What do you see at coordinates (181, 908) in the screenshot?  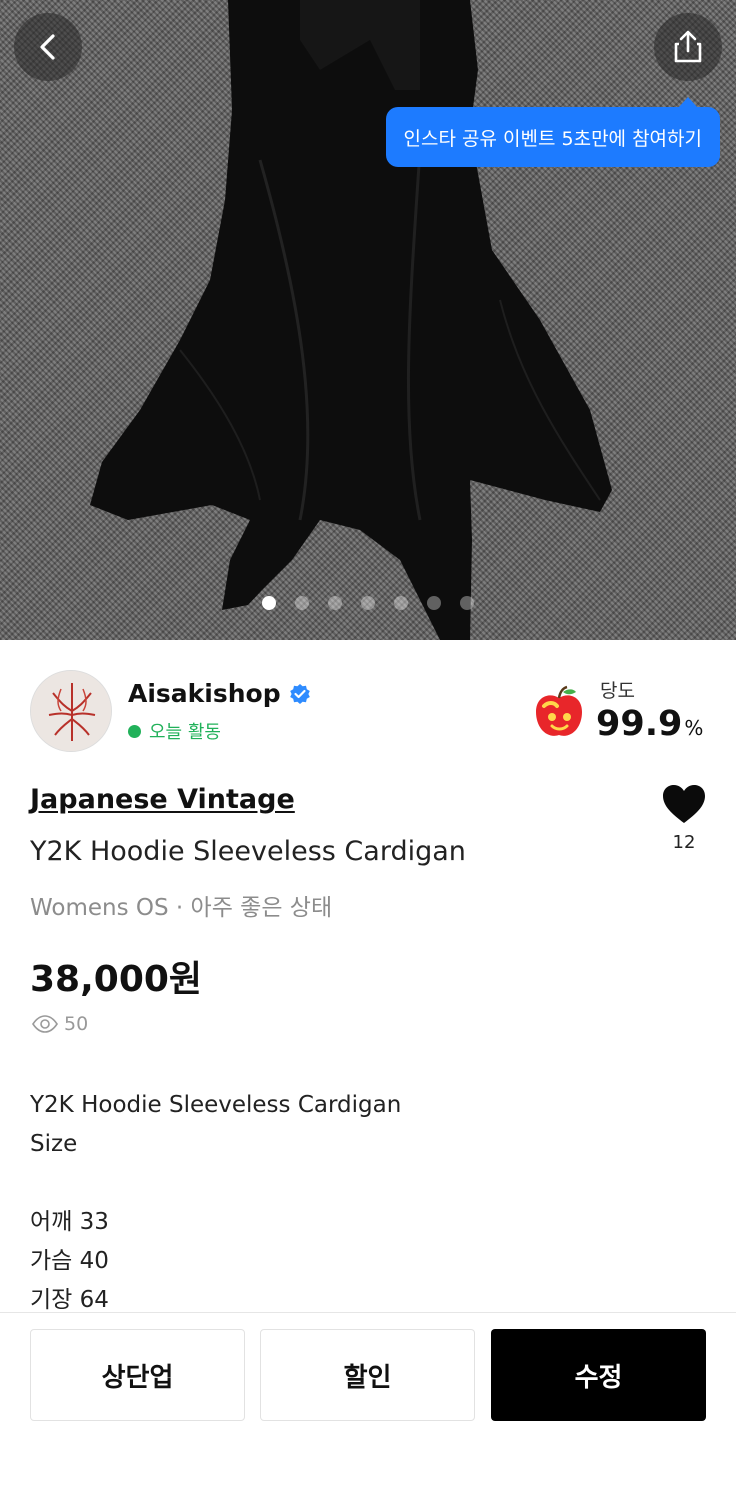 I see `product-meta: Womens OS · 아주 좋은 상태` at bounding box center [181, 908].